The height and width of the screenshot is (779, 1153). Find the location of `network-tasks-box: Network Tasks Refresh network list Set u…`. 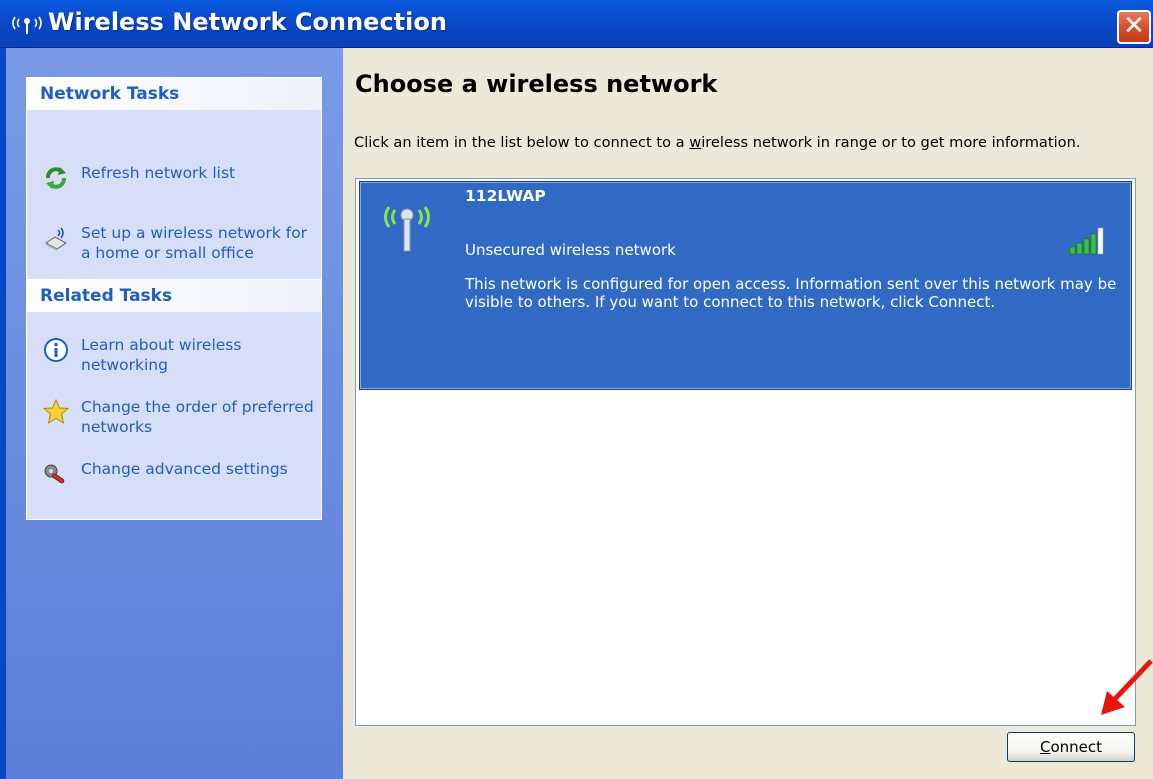

network-tasks-box: Network Tasks Refresh network list Set u… is located at coordinates (174, 179).